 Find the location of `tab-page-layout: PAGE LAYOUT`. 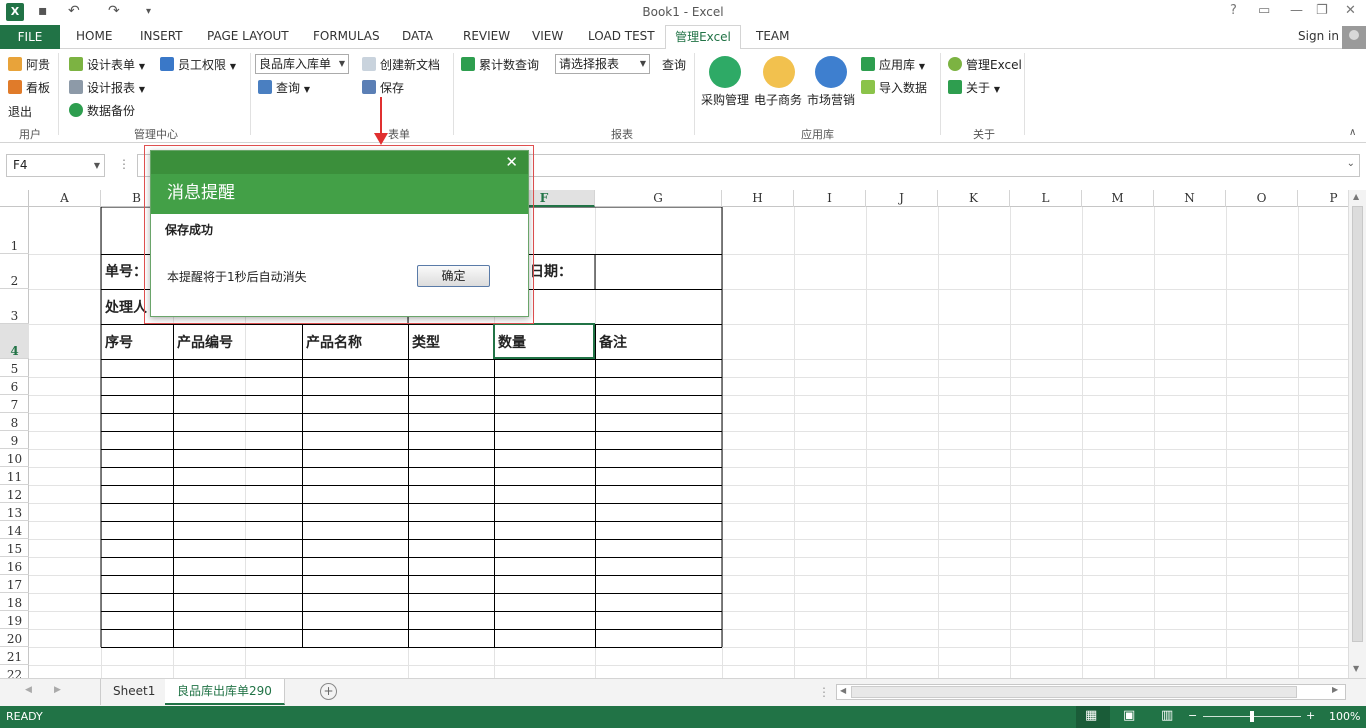

tab-page-layout: PAGE LAYOUT is located at coordinates (248, 36).